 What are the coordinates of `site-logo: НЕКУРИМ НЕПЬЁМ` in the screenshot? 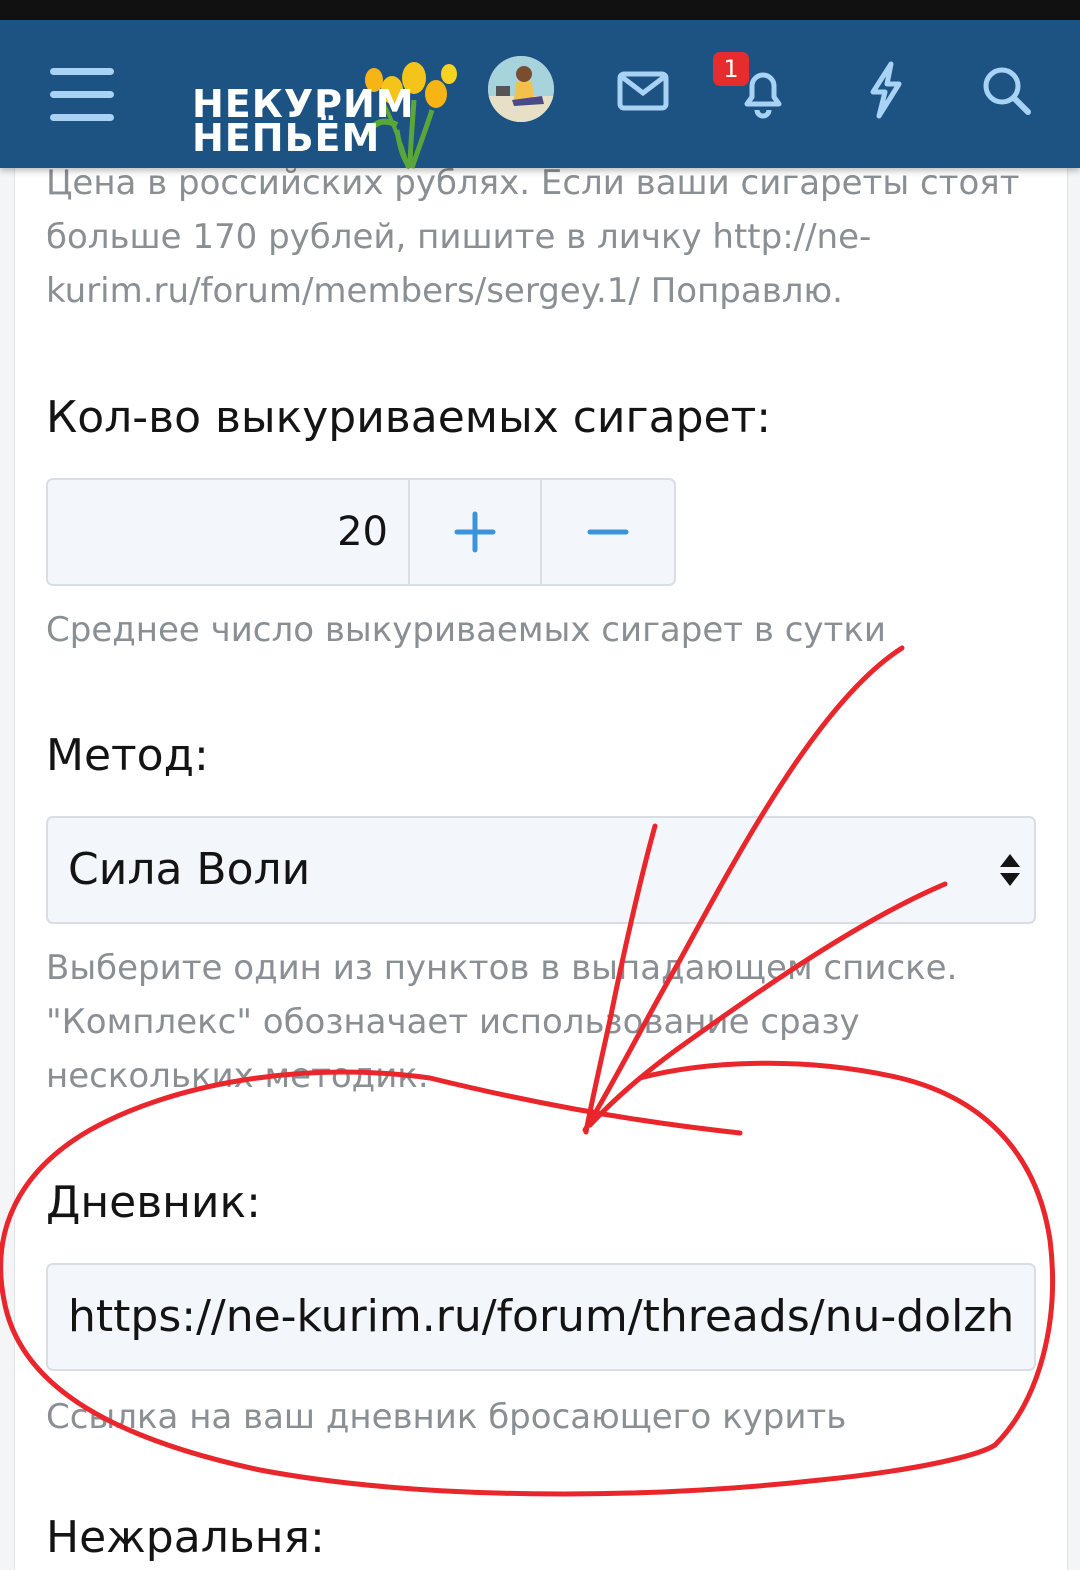 It's located at (327, 115).